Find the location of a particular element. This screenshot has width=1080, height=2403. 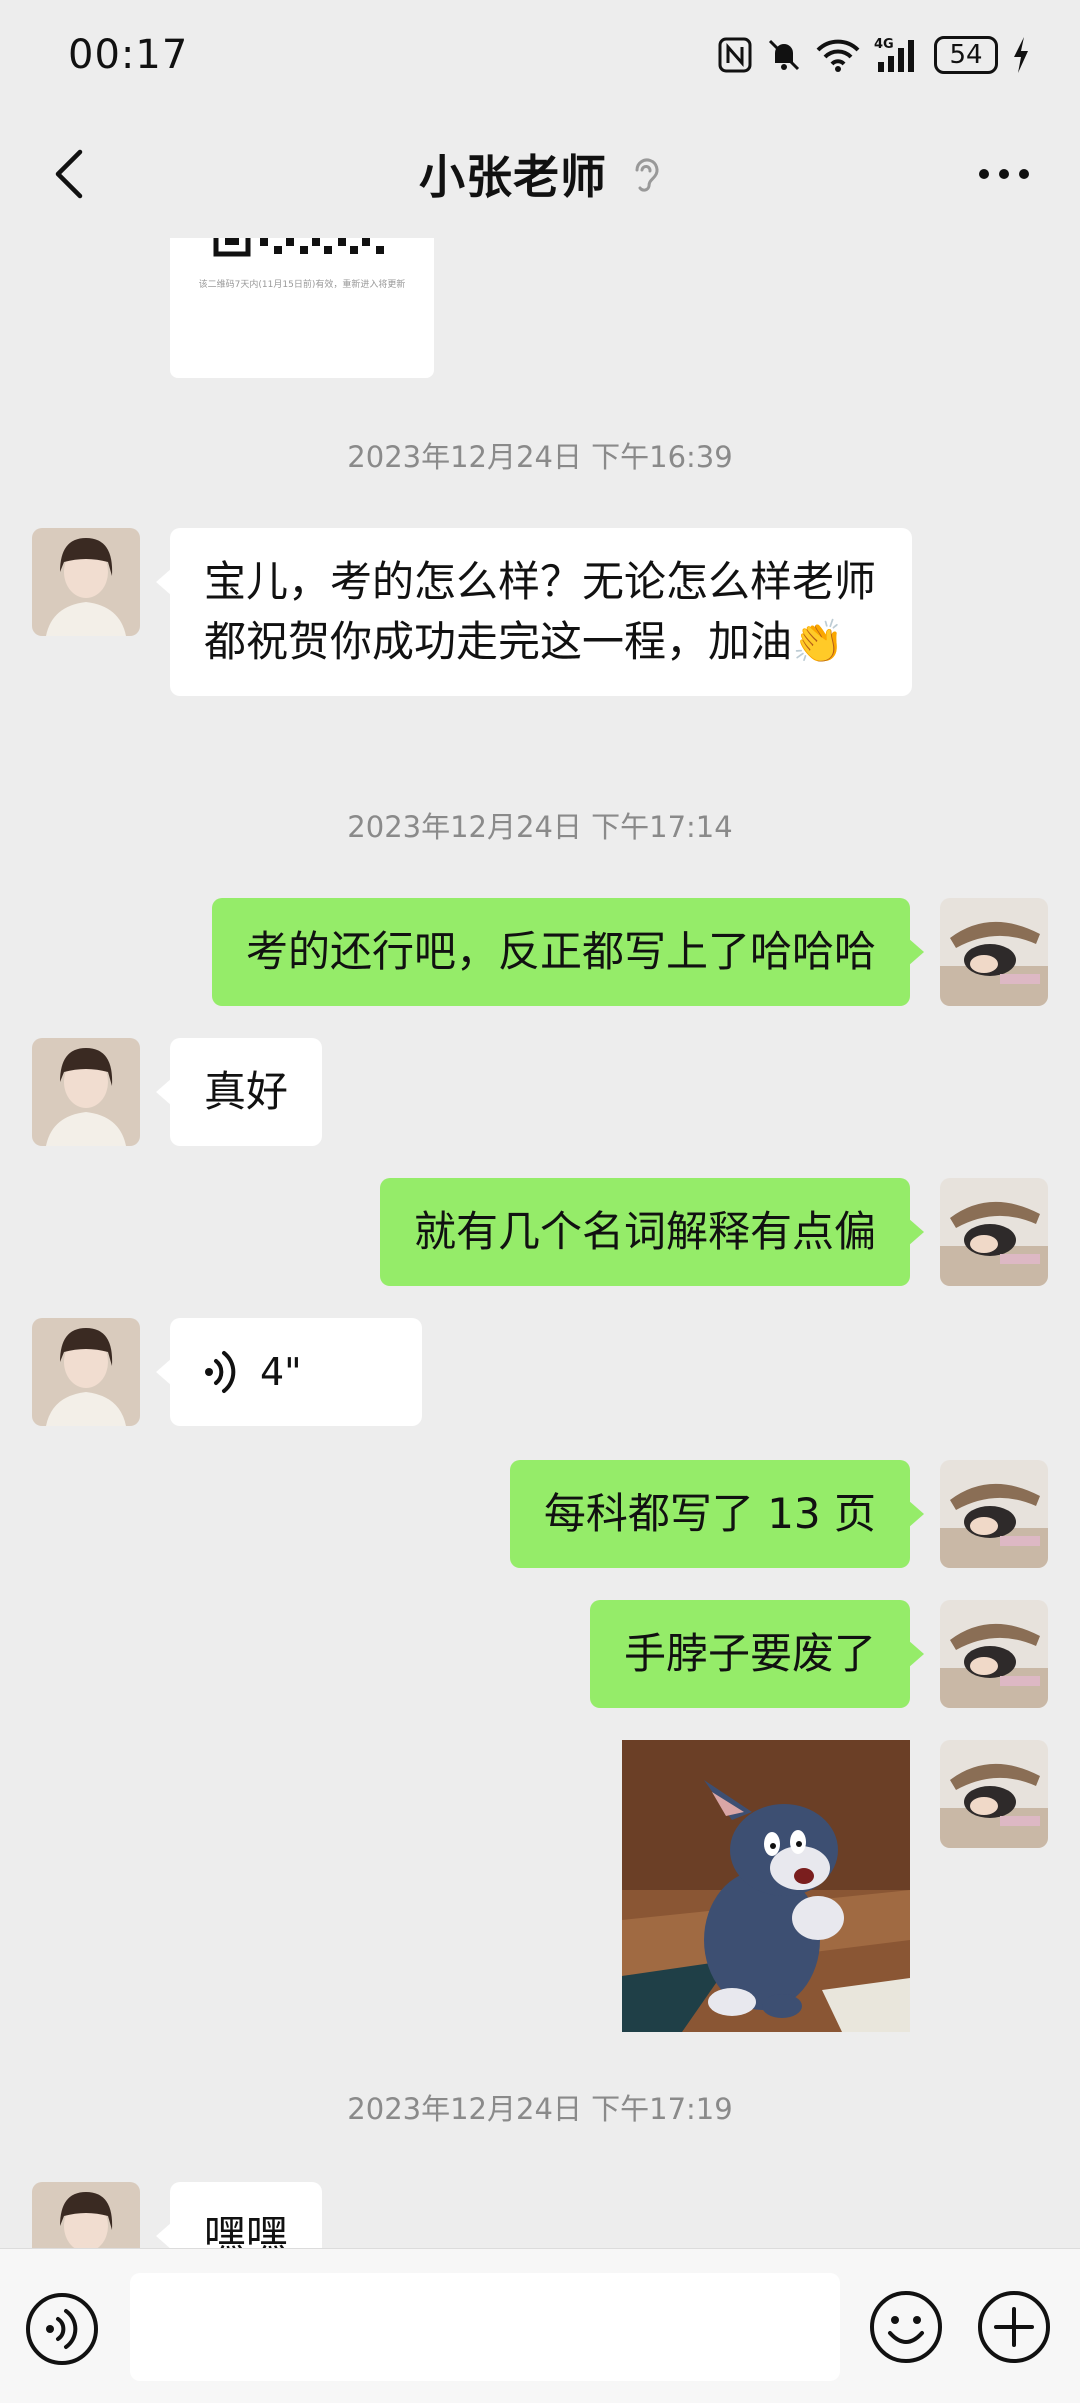

battery-indicator: 54 is located at coordinates (966, 55).